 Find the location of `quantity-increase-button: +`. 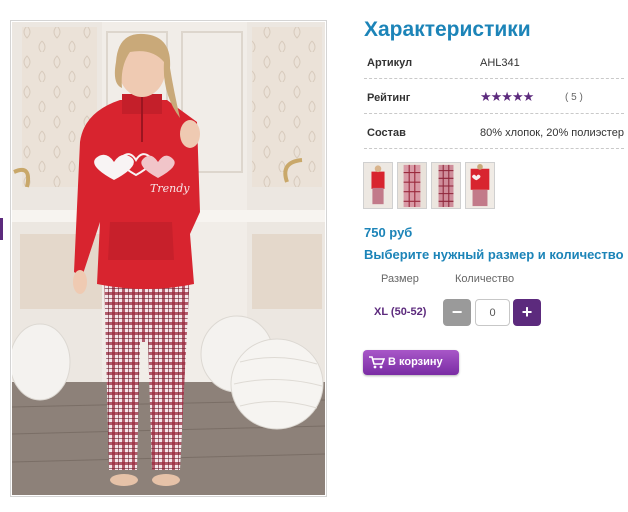

quantity-increase-button: + is located at coordinates (527, 312).